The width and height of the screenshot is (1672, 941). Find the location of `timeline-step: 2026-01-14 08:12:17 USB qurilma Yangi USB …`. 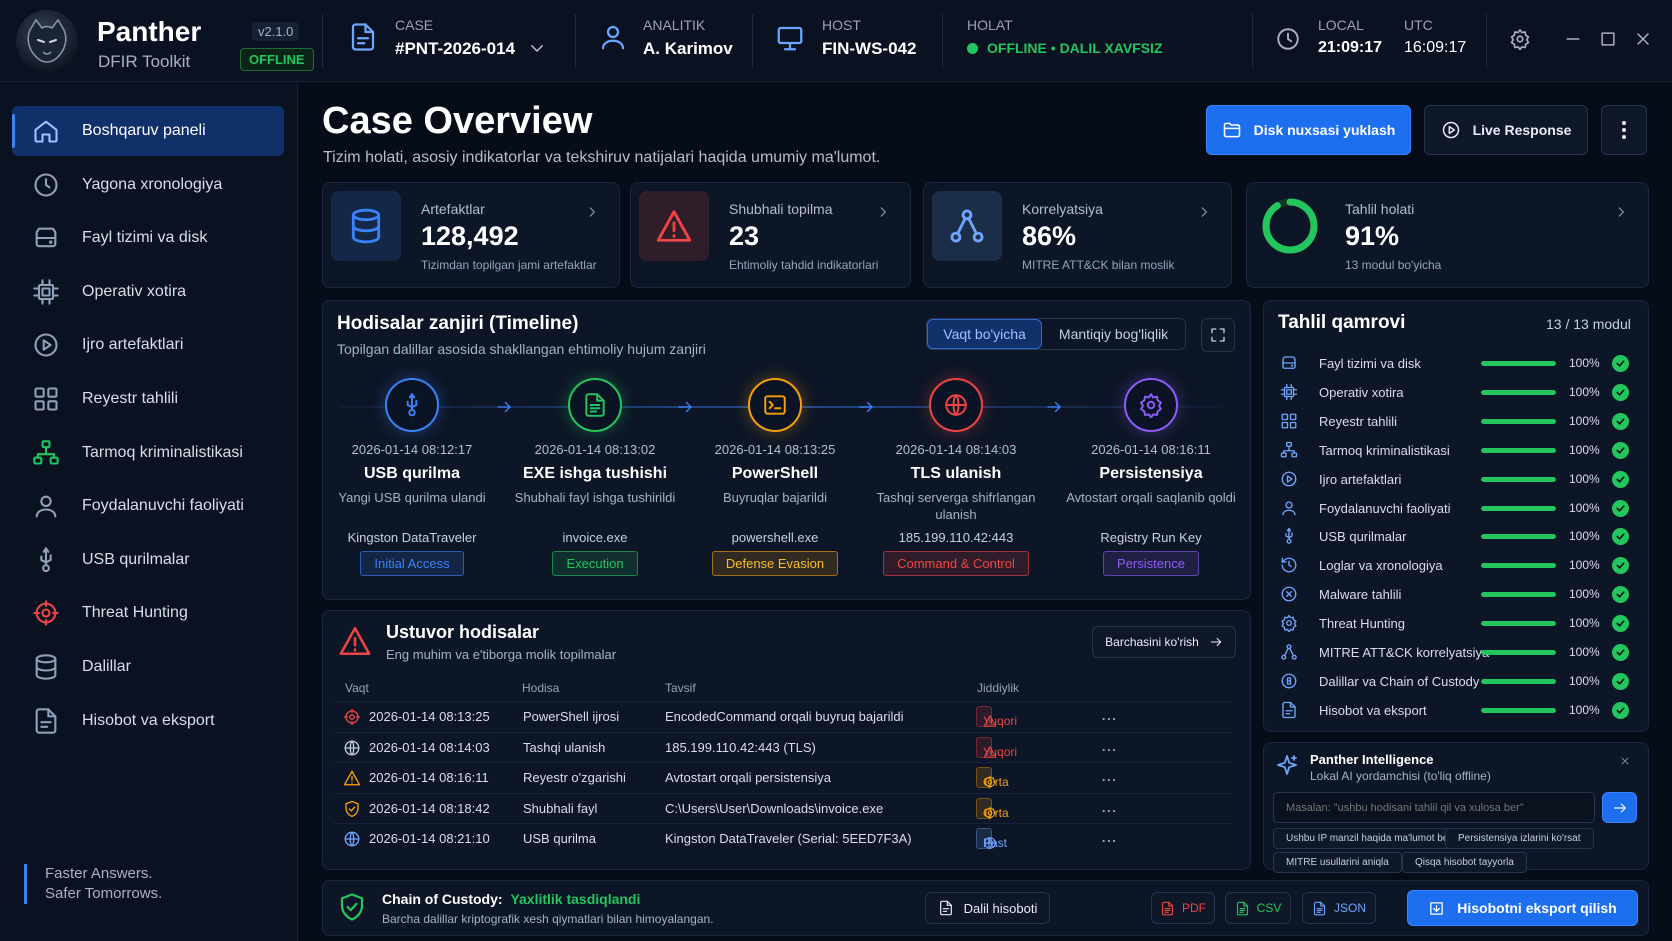

timeline-step: 2026-01-14 08:12:17 USB qurilma Yangi USB … is located at coordinates (412, 477).